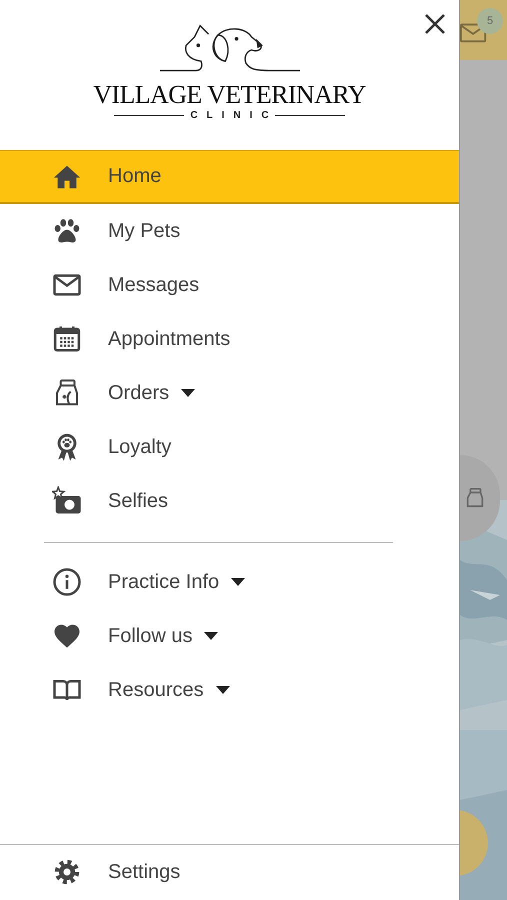 The width and height of the screenshot is (507, 900). Describe the element at coordinates (229, 582) in the screenshot. I see `menu-item: Practice Info` at that location.